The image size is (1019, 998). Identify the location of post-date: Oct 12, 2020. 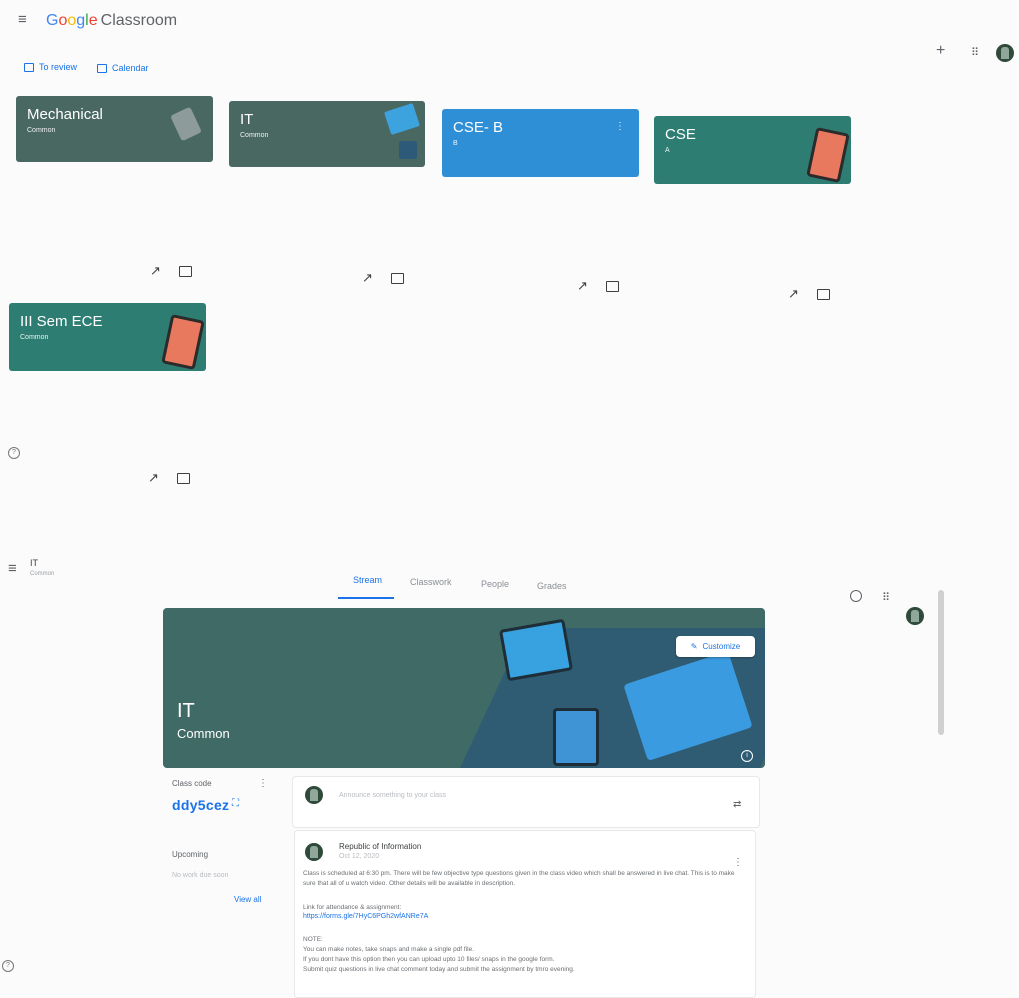
(359, 856).